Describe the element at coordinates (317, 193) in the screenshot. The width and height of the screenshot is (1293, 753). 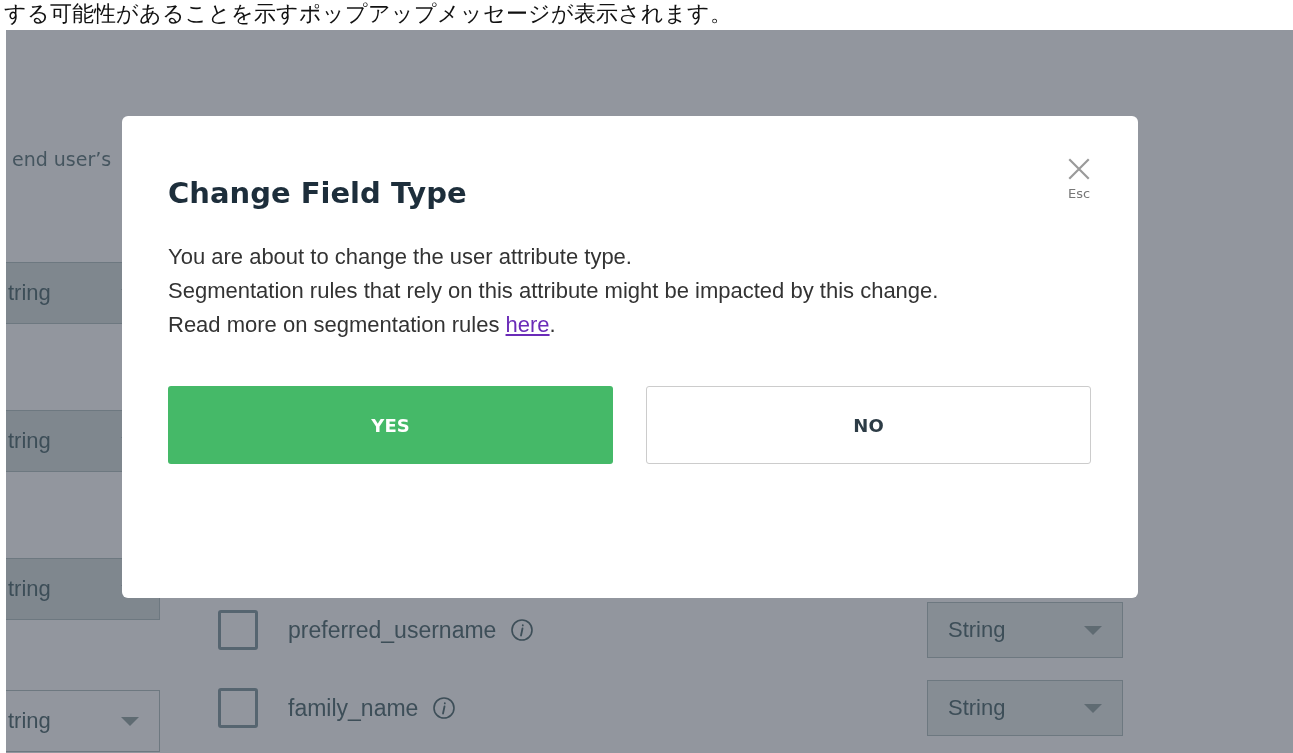
I see `dialog-title: Change Field Type` at that location.